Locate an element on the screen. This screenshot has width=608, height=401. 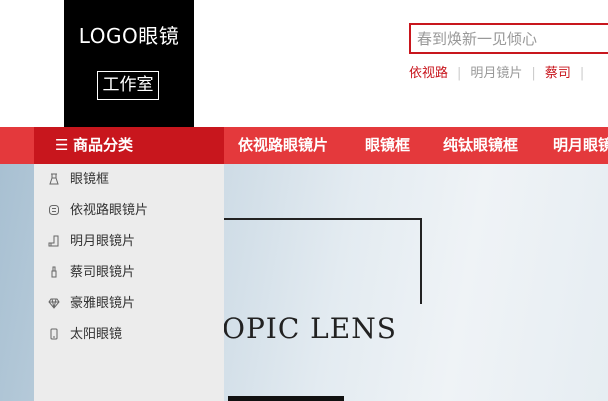
category-item-label: 蔡司眼镜片 is located at coordinates (103, 272).